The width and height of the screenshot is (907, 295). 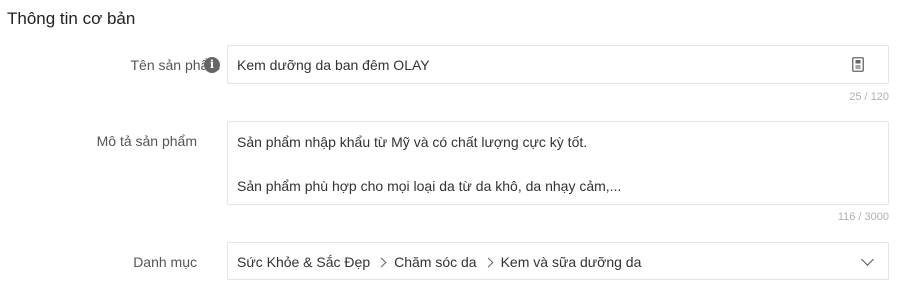 What do you see at coordinates (333, 65) in the screenshot?
I see `product-name-value: Kem dưỡng da ban đêm OLAY` at bounding box center [333, 65].